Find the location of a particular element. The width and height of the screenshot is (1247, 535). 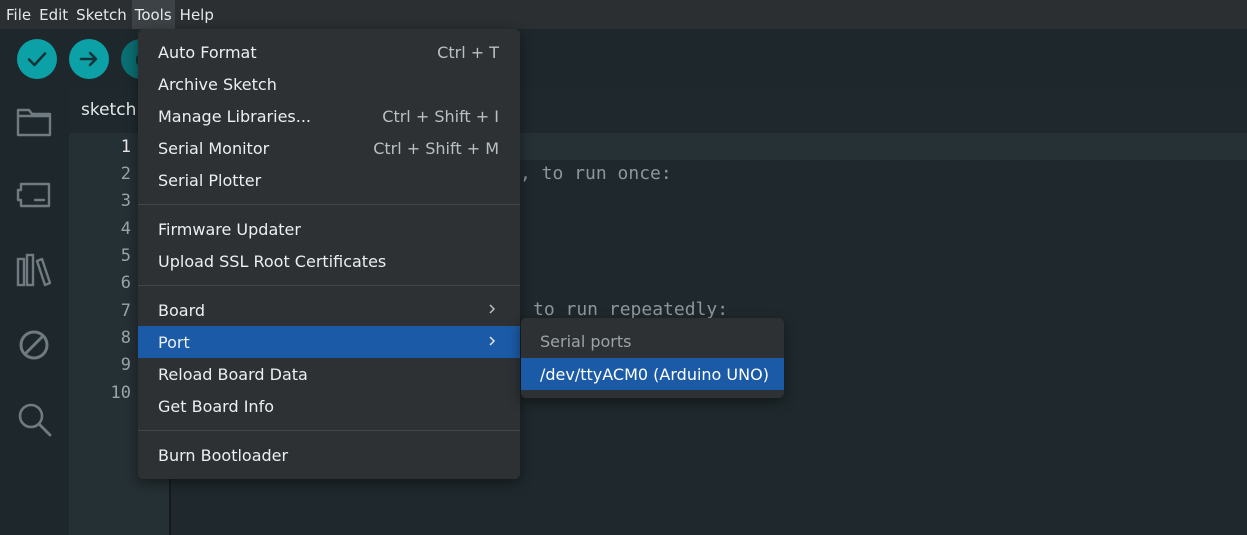

sketchbook-button is located at coordinates (34, 121).